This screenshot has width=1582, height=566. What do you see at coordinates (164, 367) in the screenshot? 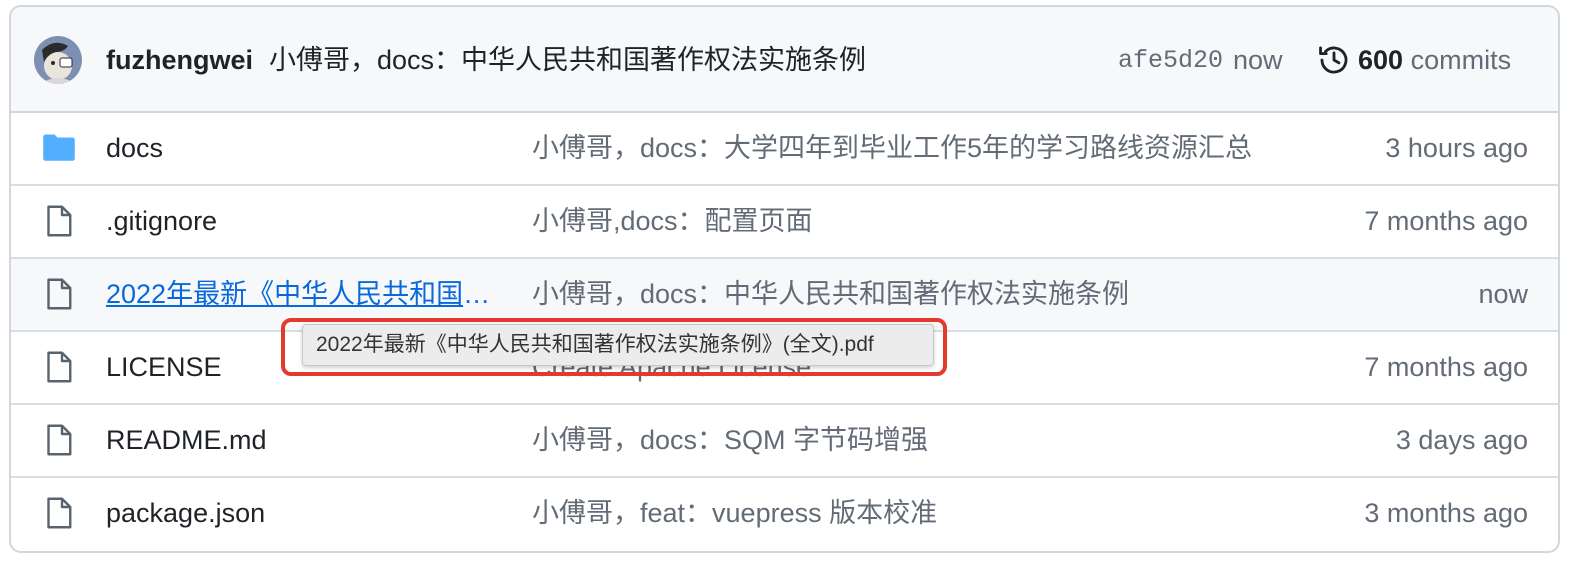
I see `file-name-link: LICENSE` at bounding box center [164, 367].